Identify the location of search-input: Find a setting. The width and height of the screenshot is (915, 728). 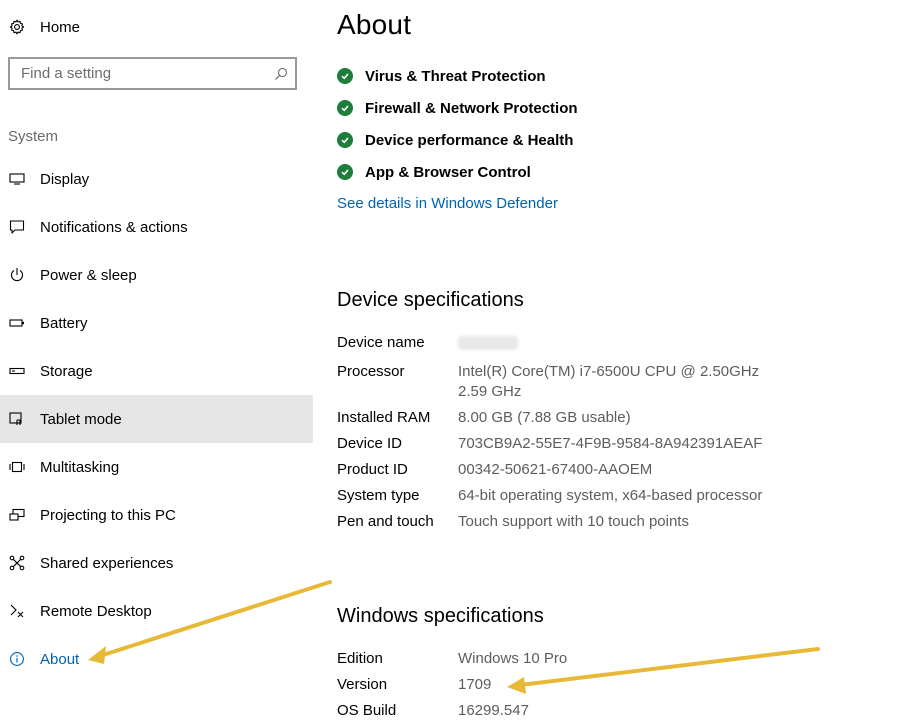
(152, 73).